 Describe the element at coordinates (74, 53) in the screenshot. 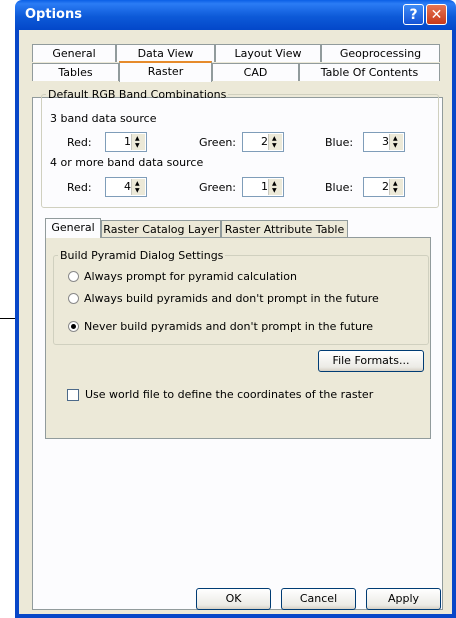

I see `tab-general: General` at that location.